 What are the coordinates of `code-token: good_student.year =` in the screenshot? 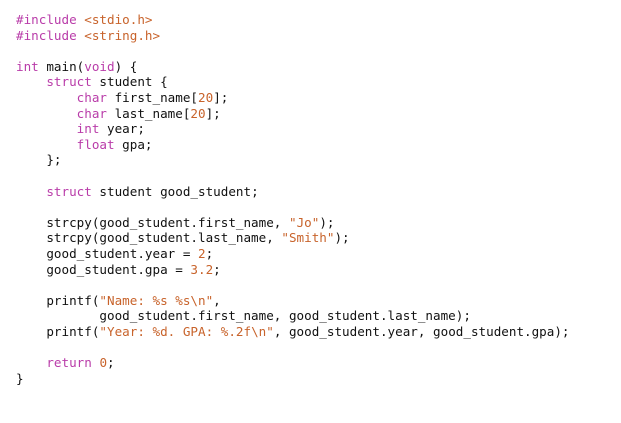 It's located at (122, 253).